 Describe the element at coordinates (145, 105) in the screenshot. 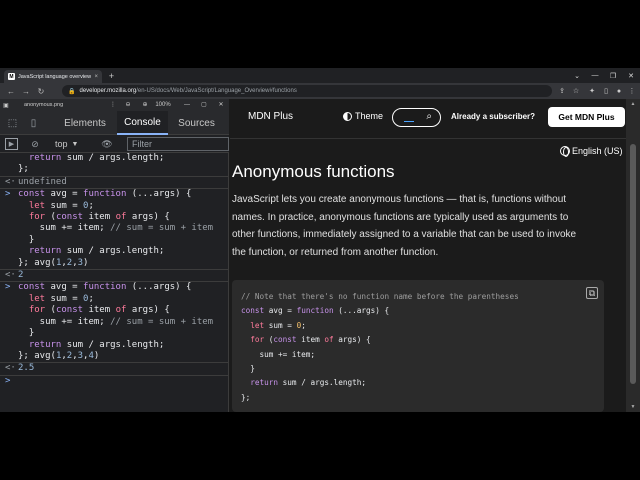

I see `zoom-in-icon: ⊕` at that location.